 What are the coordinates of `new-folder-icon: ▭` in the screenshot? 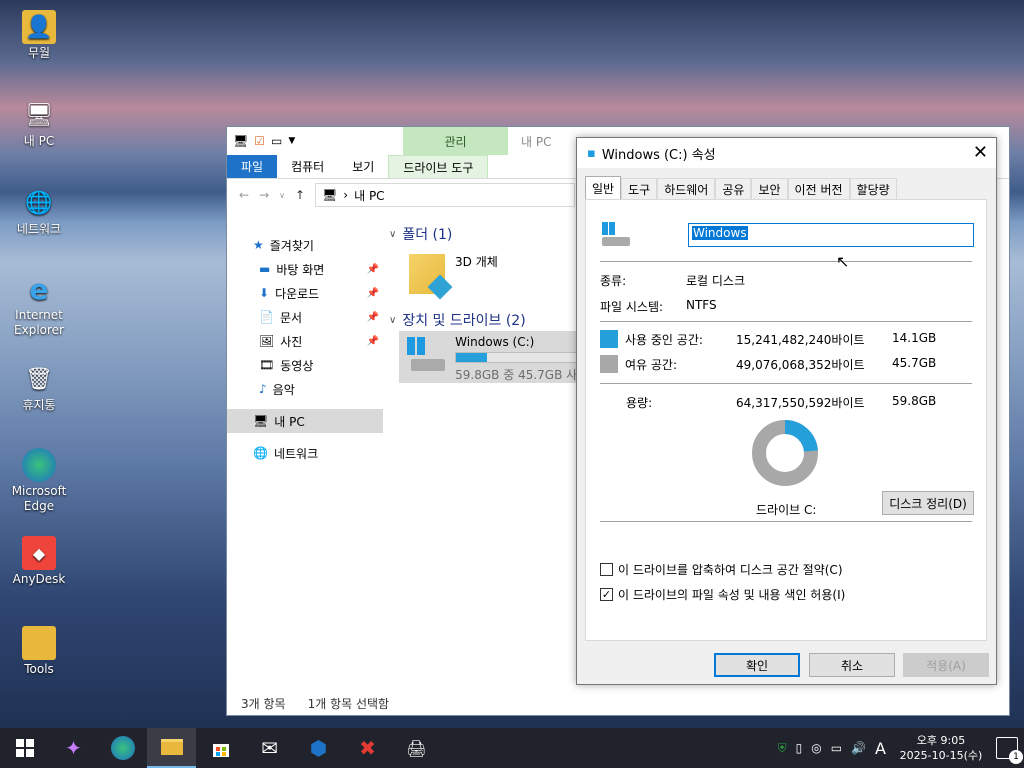 It's located at (276, 141).